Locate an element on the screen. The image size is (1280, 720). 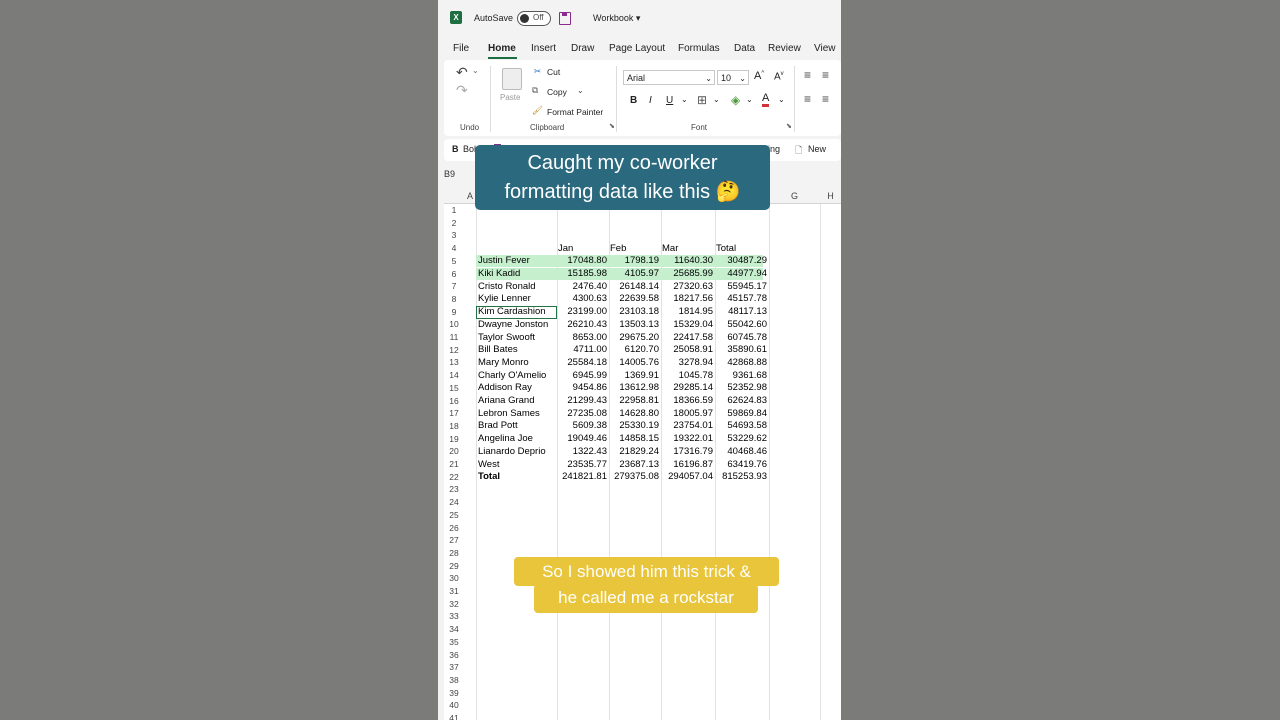
number-cell: 26148.14 is located at coordinates (634, 287).